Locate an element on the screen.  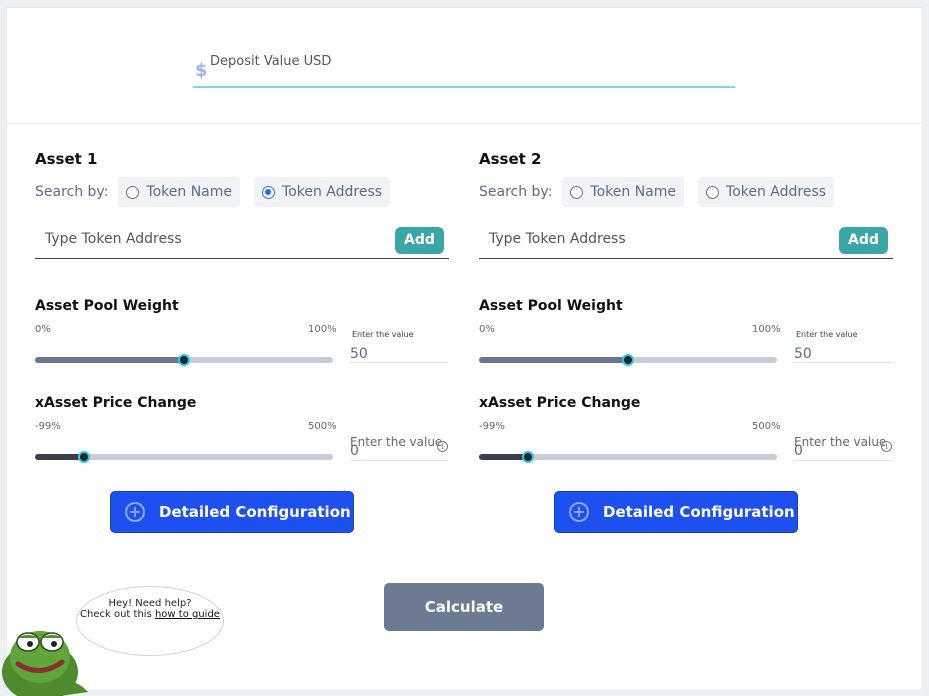
help-line2: Check out this how to guide is located at coordinates (150, 614).